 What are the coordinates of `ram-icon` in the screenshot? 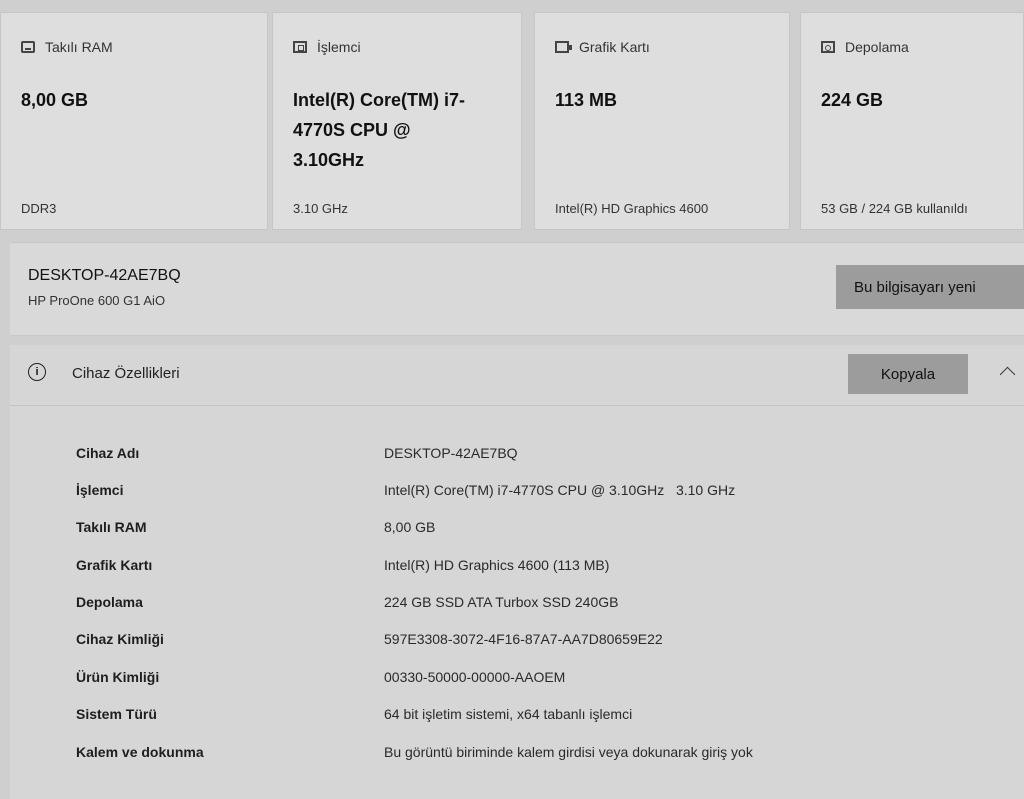 It's located at (28, 47).